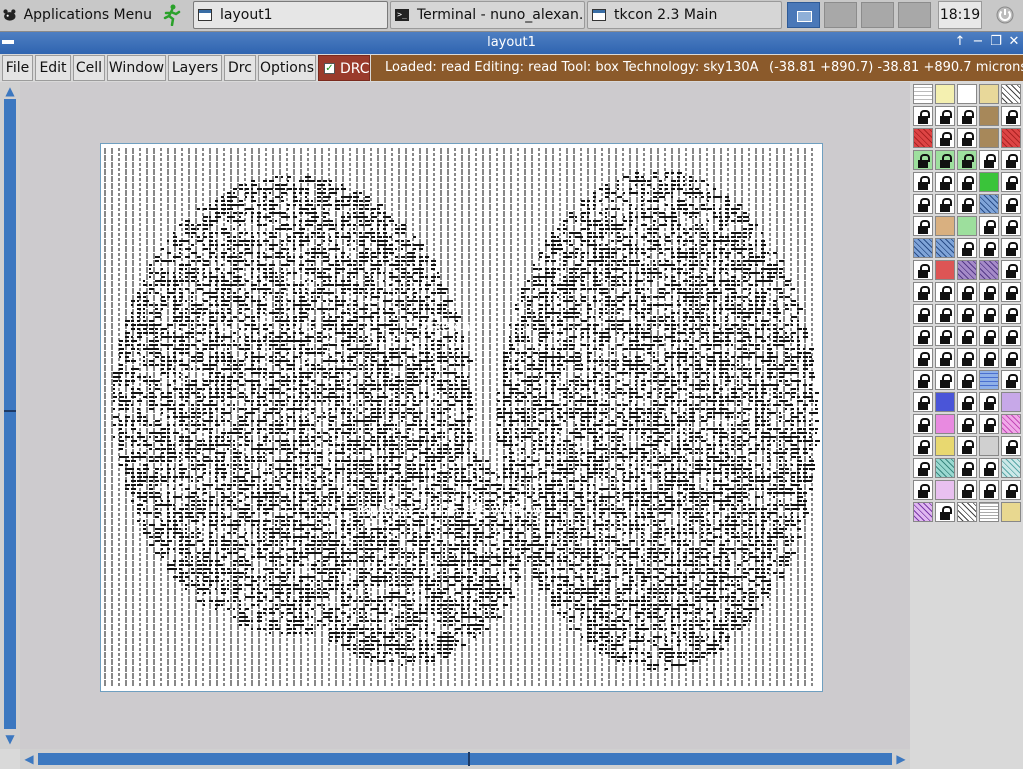 This screenshot has height=769, width=1023. What do you see at coordinates (10, 91) in the screenshot?
I see `scroll-up-icon: ▲` at bounding box center [10, 91].